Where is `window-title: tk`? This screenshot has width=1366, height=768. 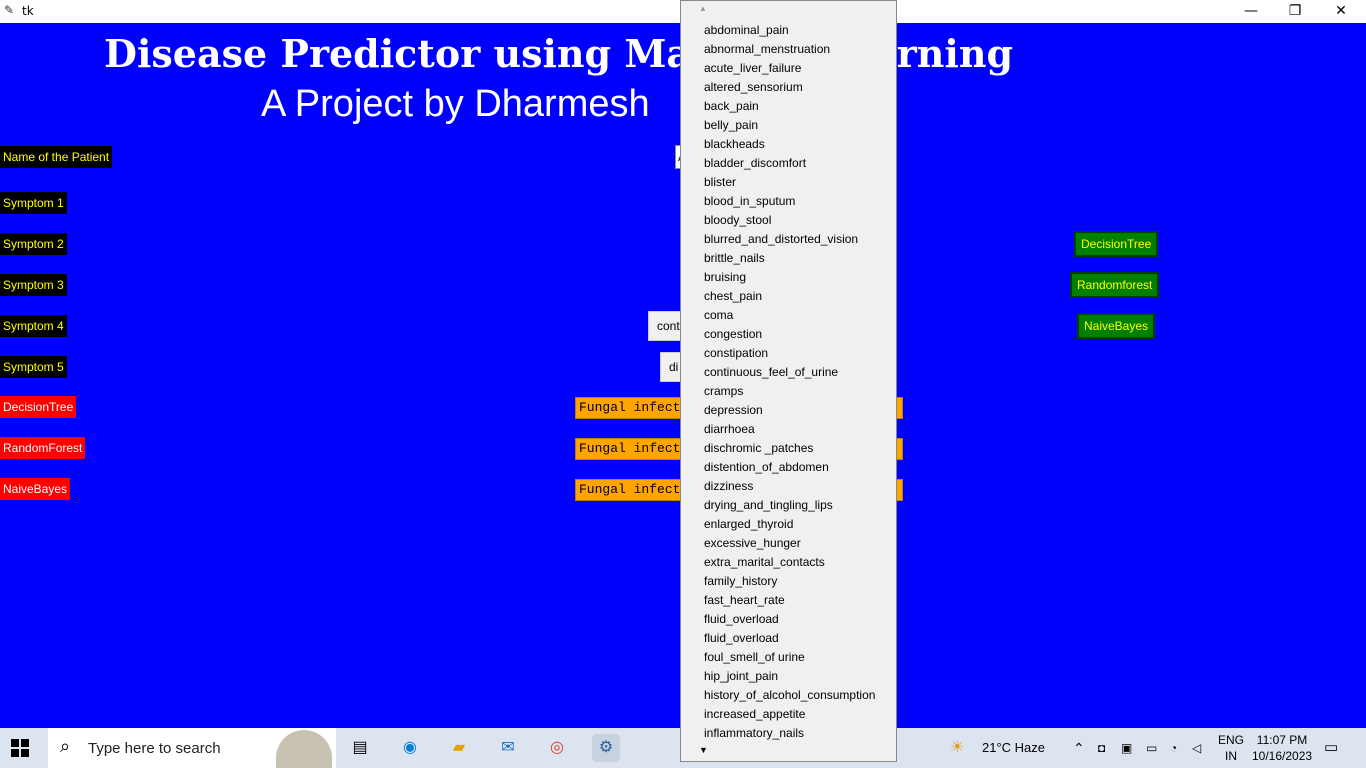
window-title: tk is located at coordinates (28, 11).